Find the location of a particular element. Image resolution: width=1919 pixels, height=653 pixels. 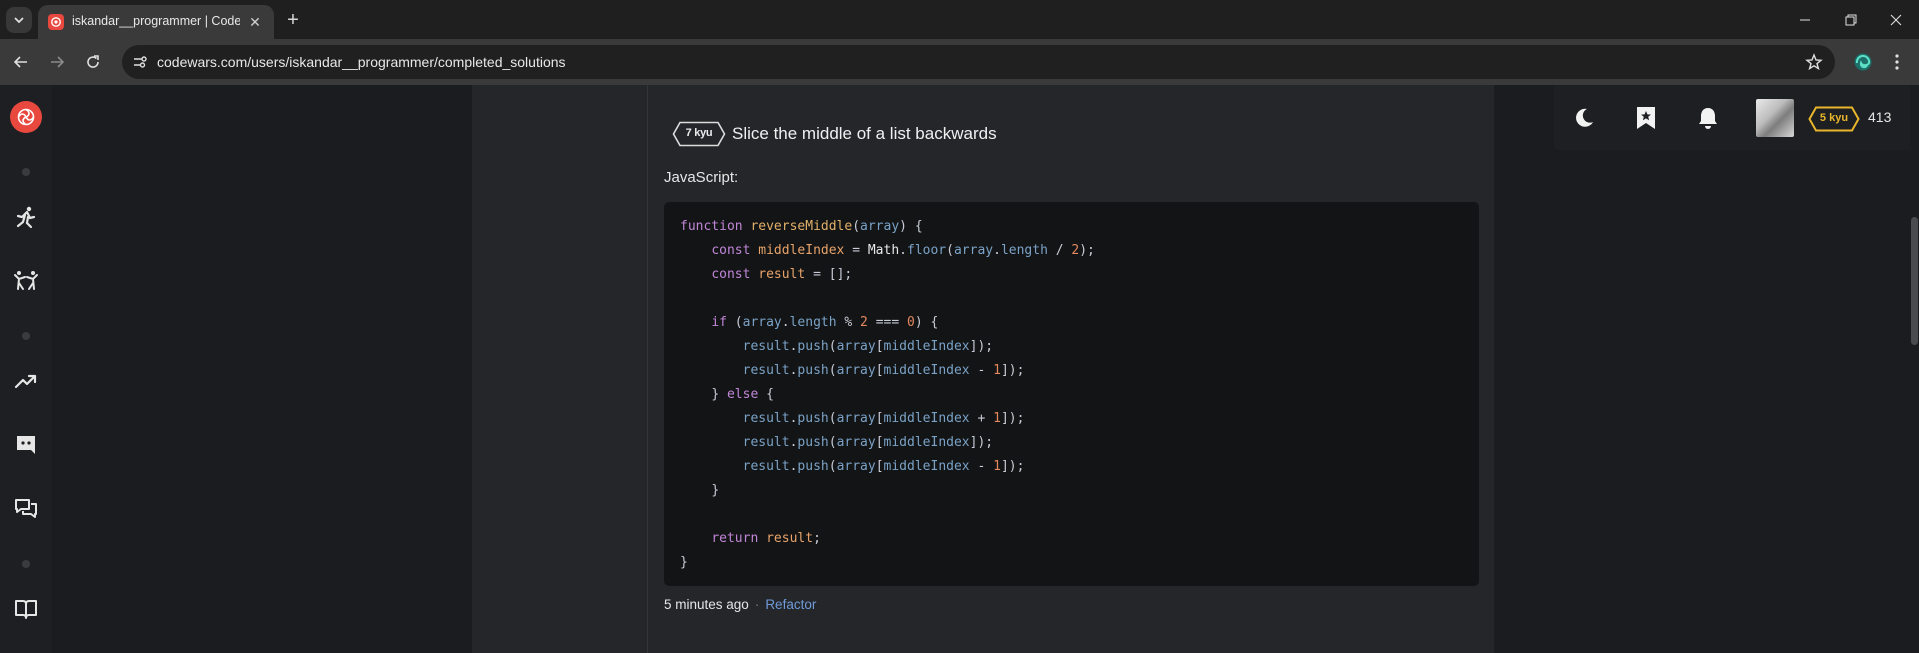

sidebar-item-training is located at coordinates (26, 217).